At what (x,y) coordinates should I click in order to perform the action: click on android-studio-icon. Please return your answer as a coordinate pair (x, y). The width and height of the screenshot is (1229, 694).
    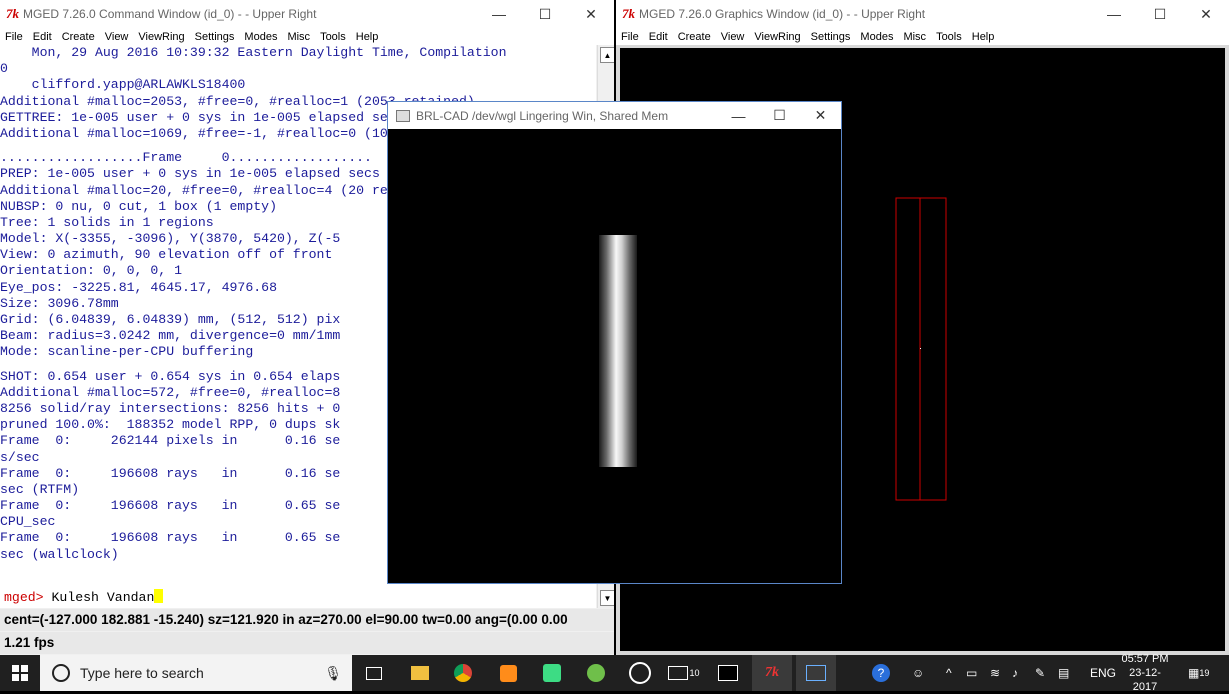
    Looking at the image, I should click on (552, 673).